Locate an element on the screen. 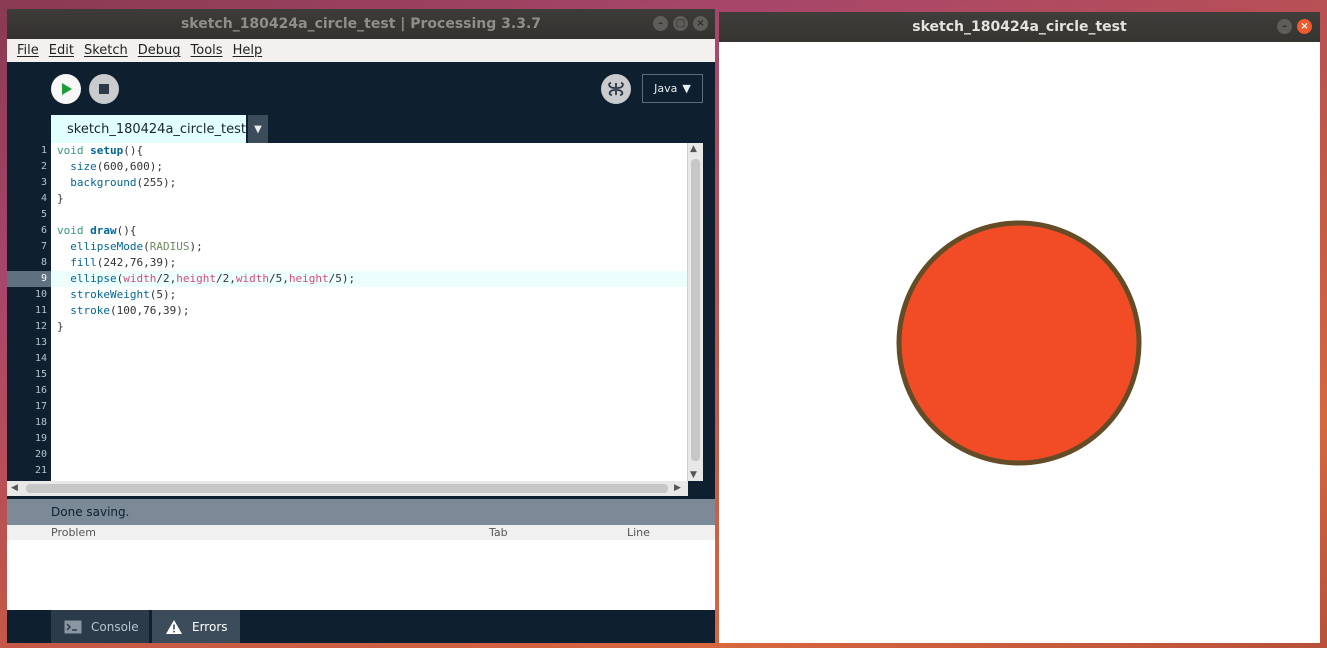 This screenshot has width=1327, height=648. stop-icon is located at coordinates (104, 89).